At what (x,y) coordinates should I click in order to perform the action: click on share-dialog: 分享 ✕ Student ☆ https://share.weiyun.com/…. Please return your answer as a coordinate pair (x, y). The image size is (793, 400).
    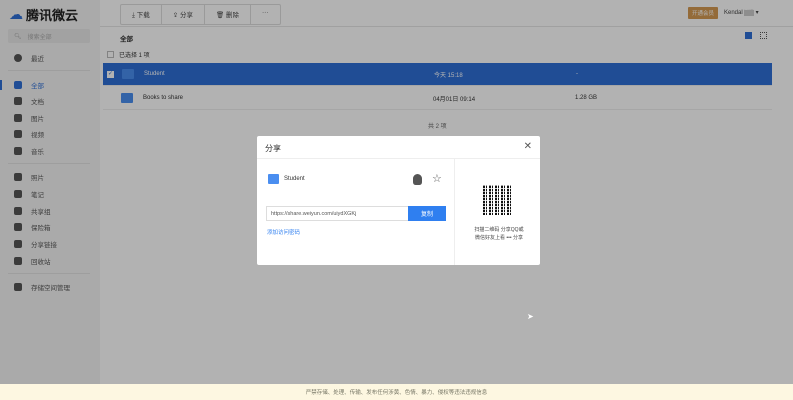
    Looking at the image, I should click on (398, 200).